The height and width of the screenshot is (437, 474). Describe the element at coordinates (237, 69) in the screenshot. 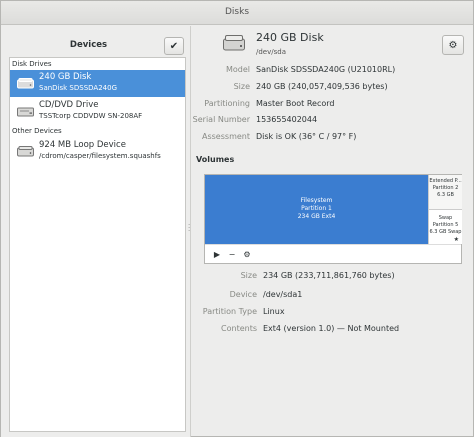

I see `model-label: Model` at that location.